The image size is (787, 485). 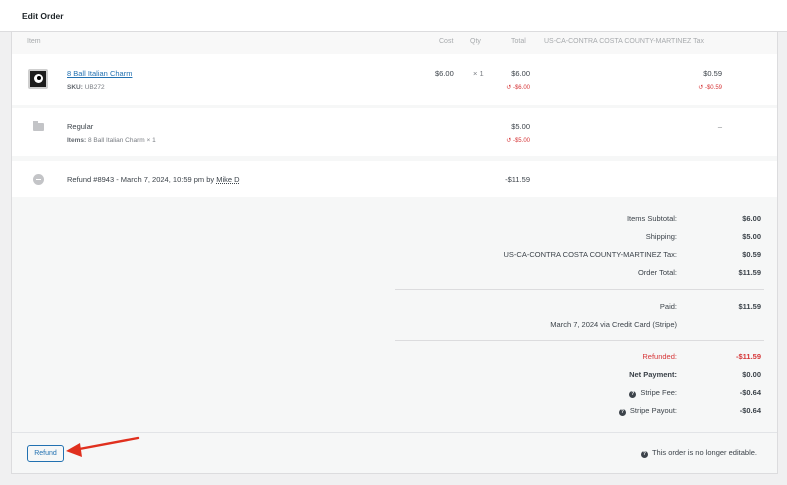 What do you see at coordinates (749, 272) in the screenshot?
I see `order-total-value: $11.59` at bounding box center [749, 272].